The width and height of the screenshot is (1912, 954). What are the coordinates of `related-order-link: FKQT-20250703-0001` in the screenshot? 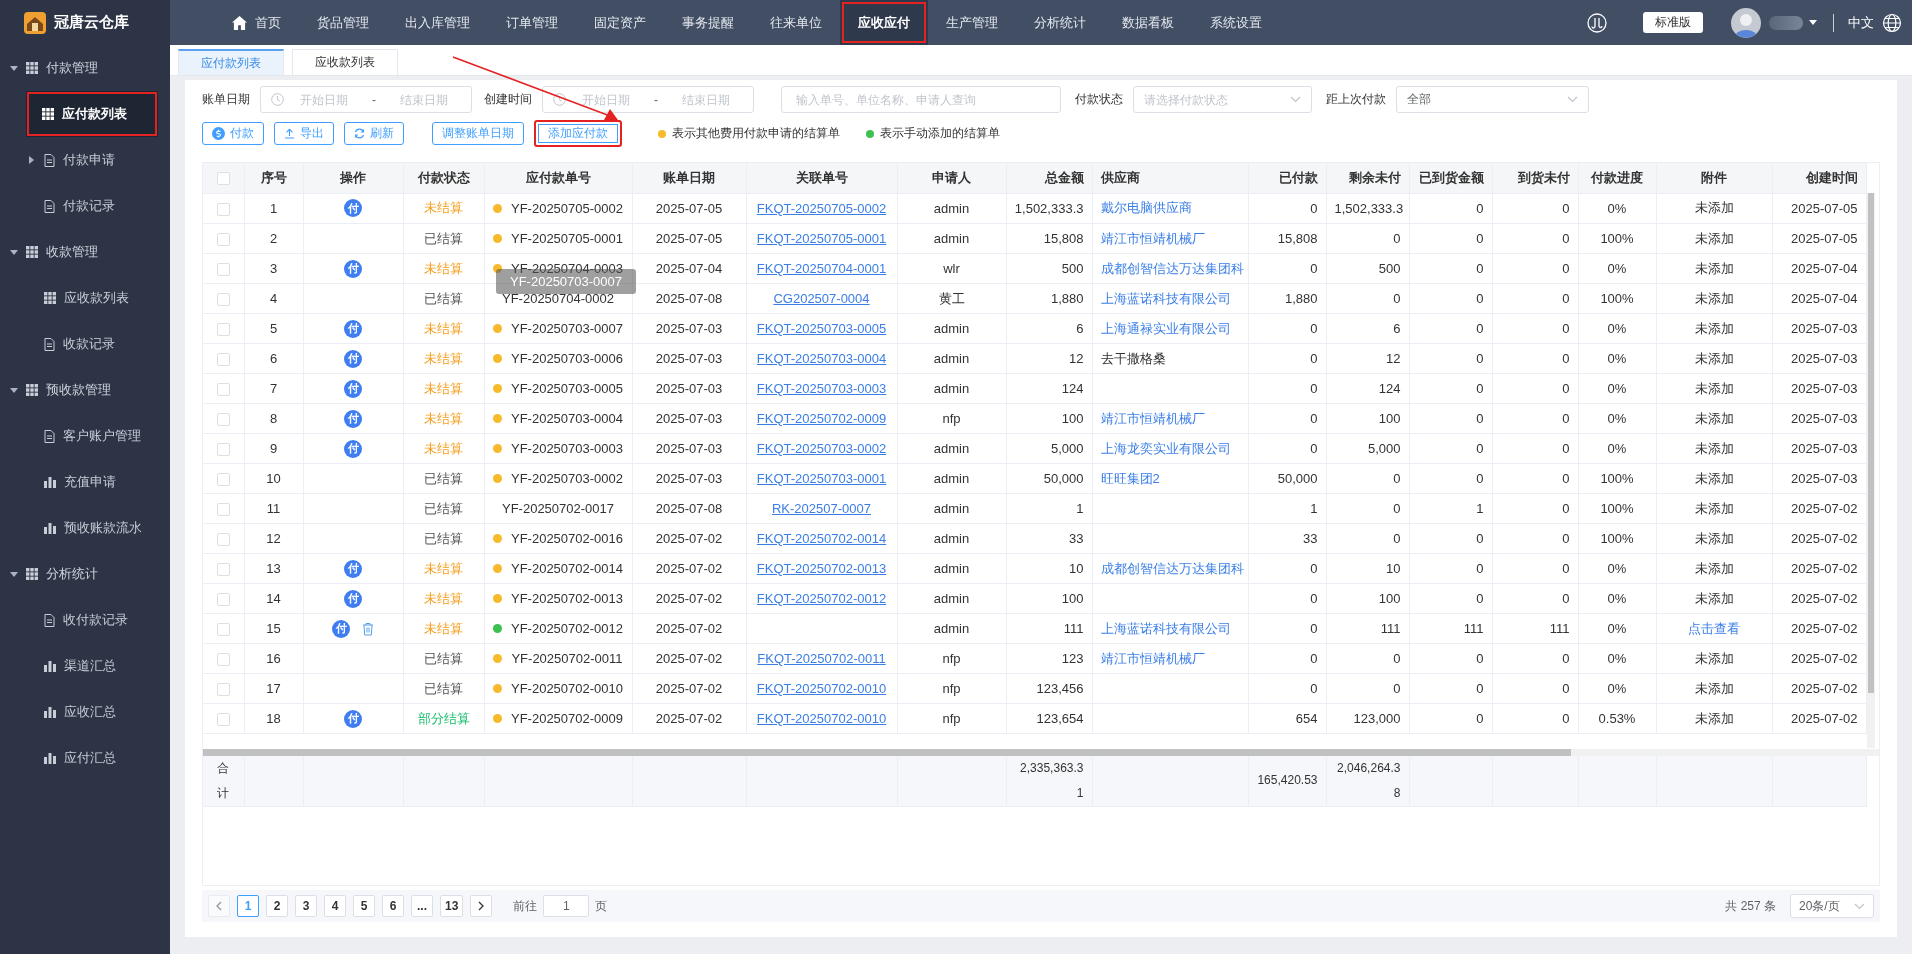 It's located at (821, 478).